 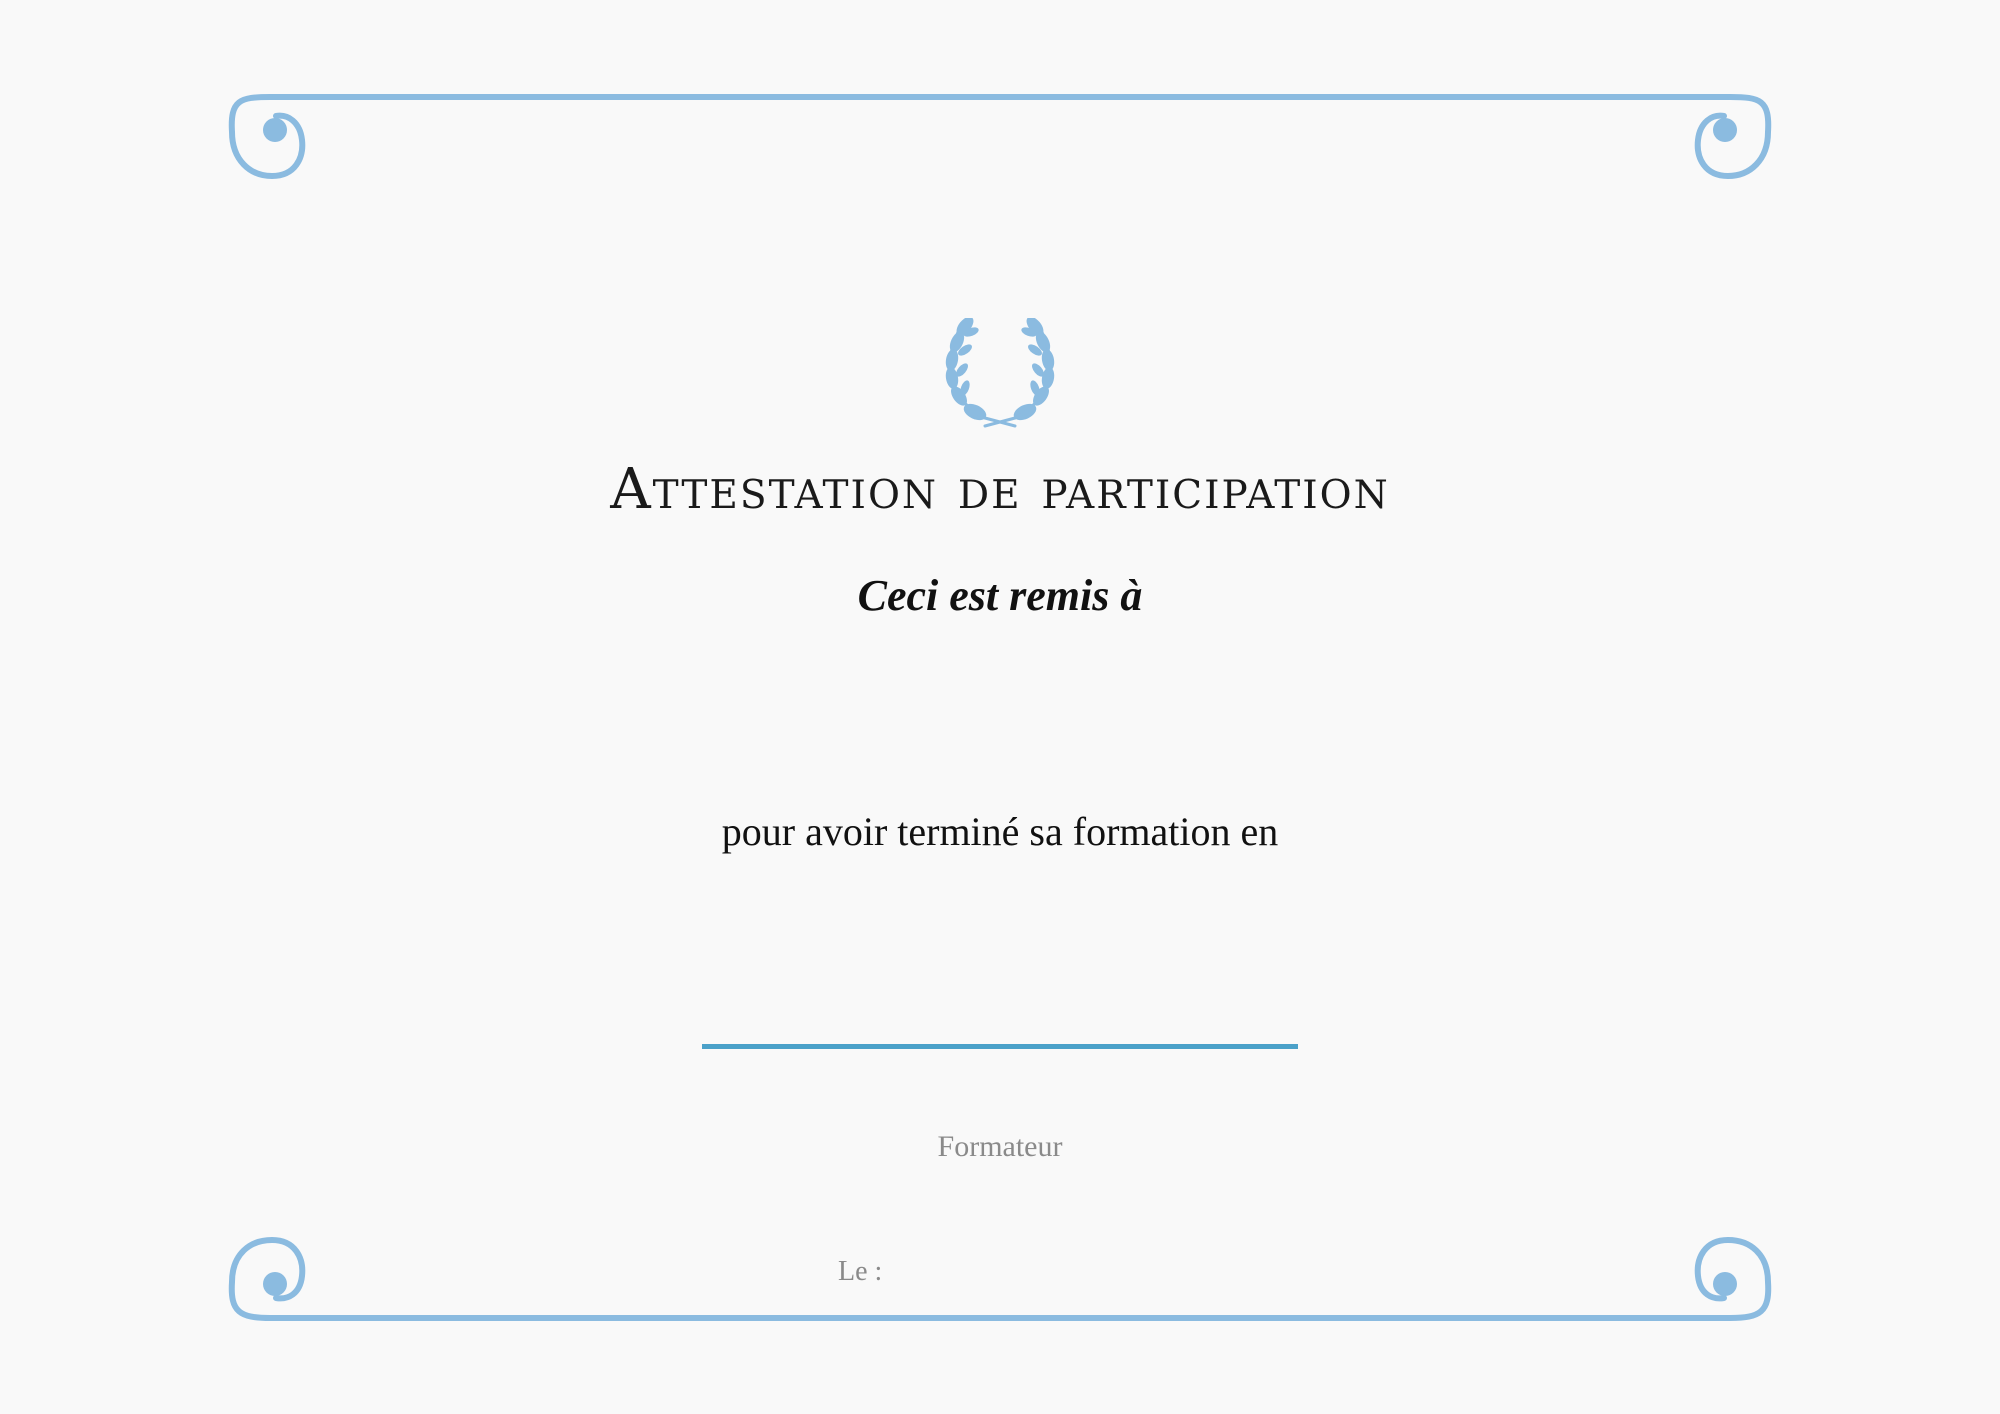 What do you see at coordinates (1725, 1284) in the screenshot?
I see `scroll-dot-bottom-right` at bounding box center [1725, 1284].